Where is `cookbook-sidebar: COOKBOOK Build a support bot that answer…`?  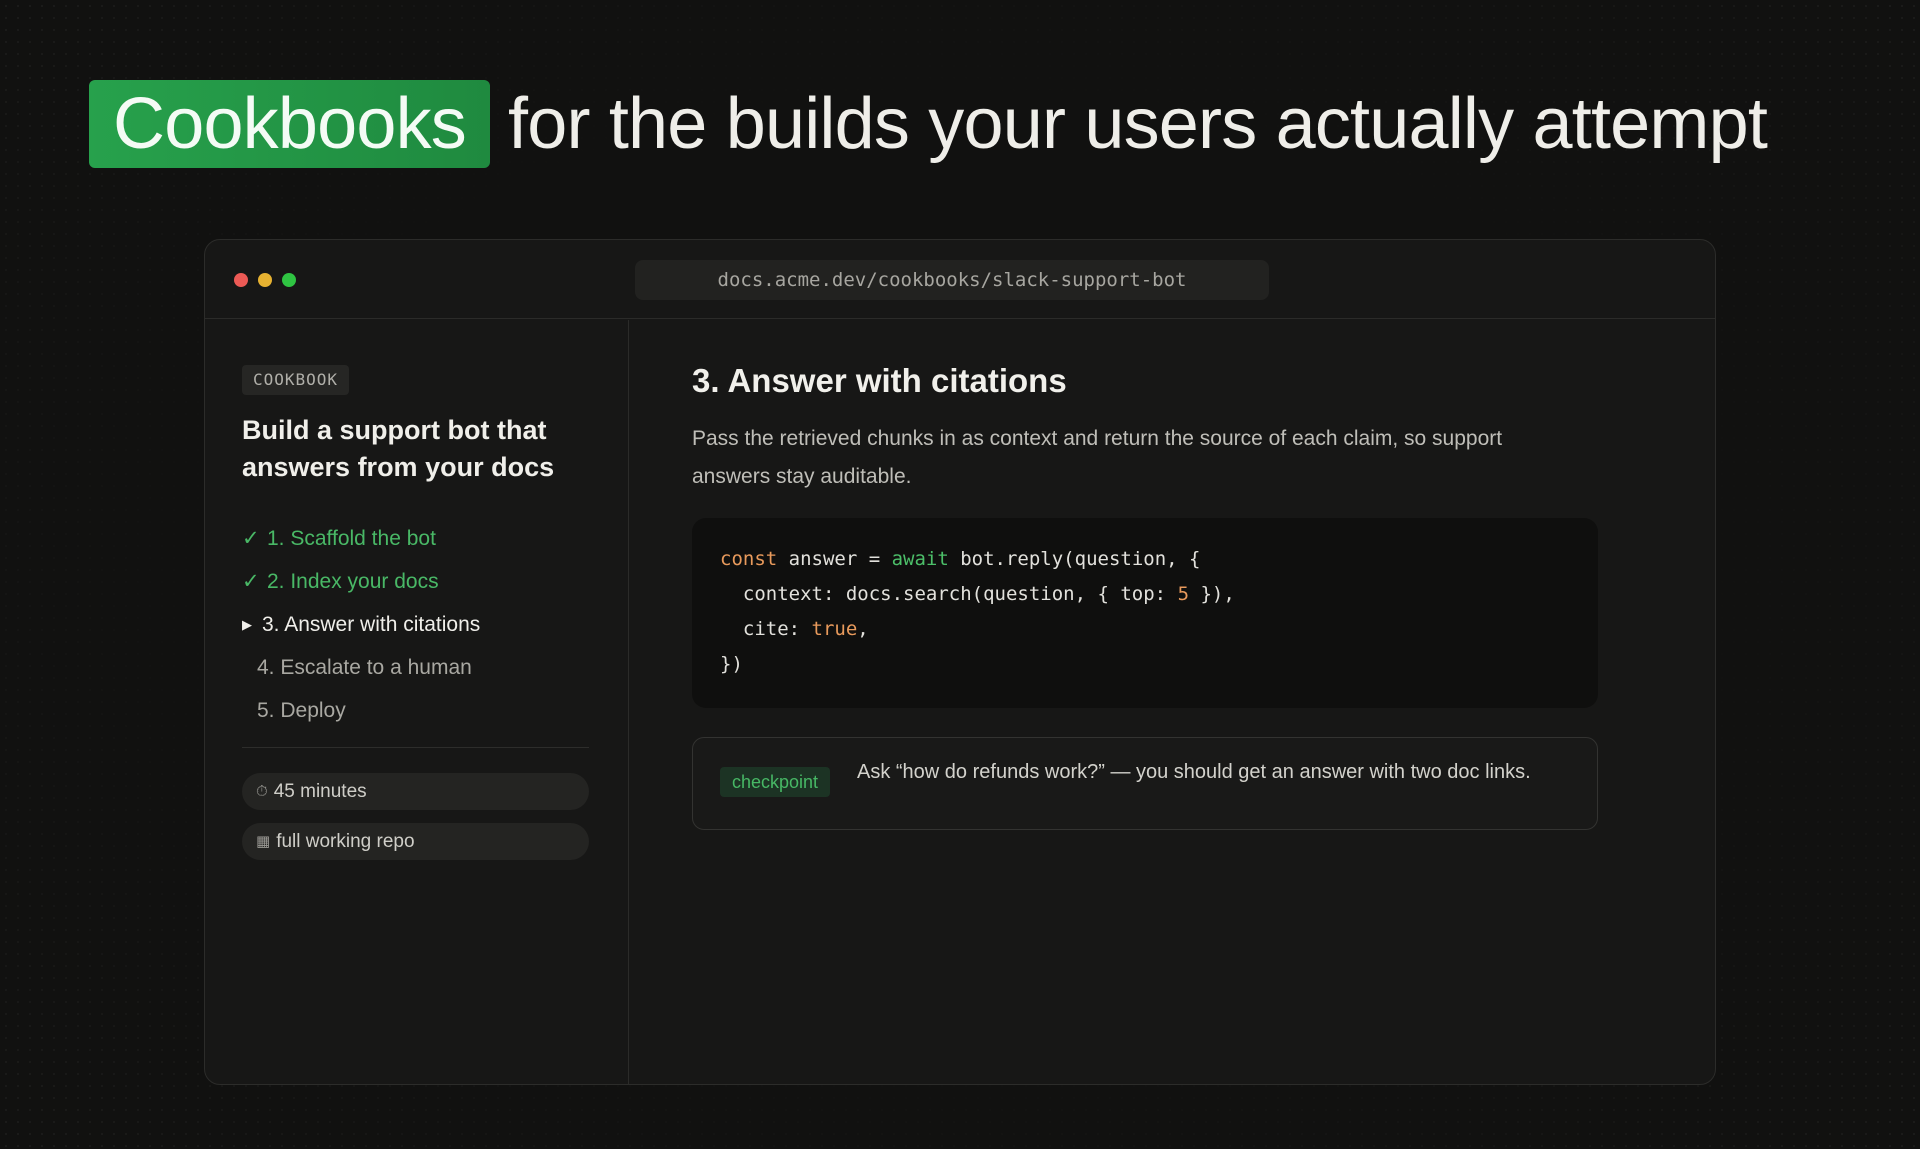 cookbook-sidebar: COOKBOOK Build a support bot that answer… is located at coordinates (417, 702).